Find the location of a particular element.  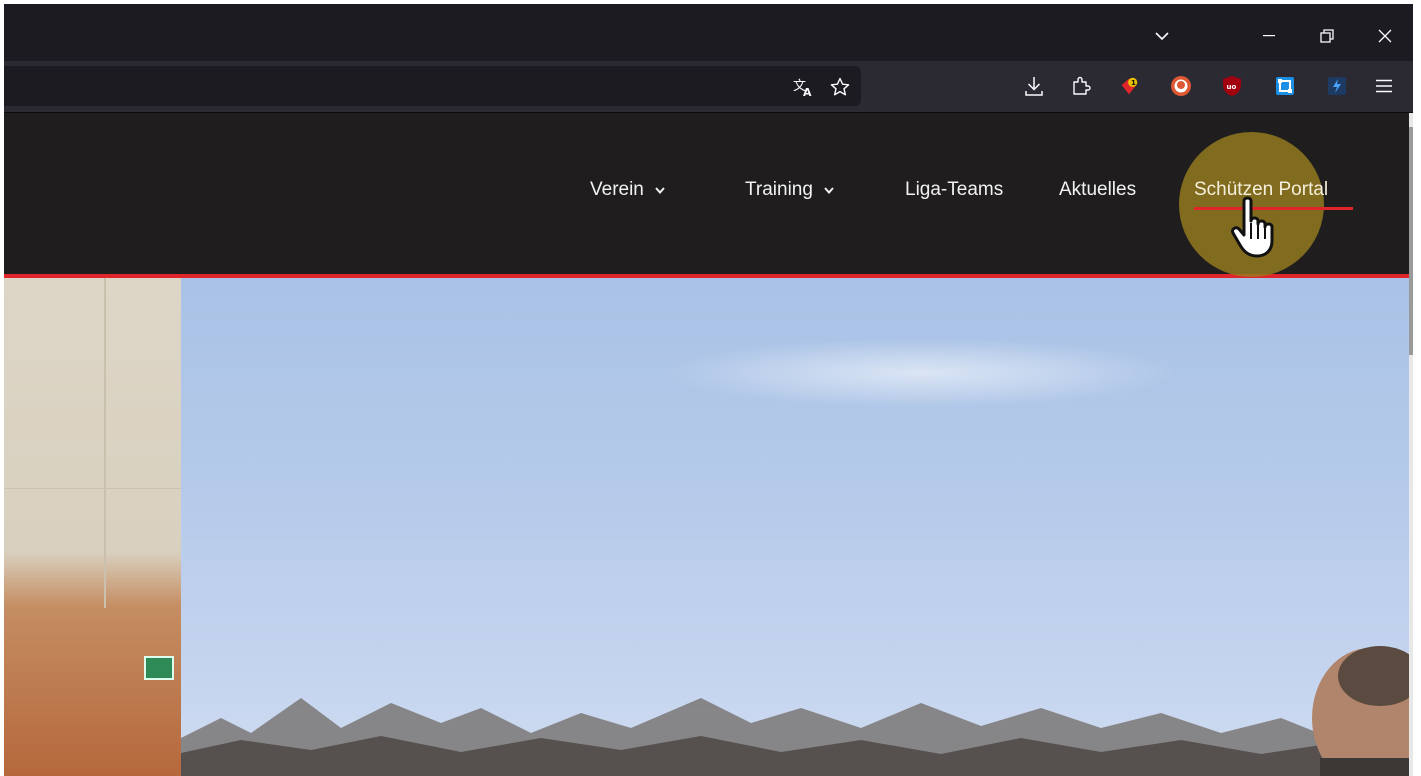

close-icon is located at coordinates (1385, 36).